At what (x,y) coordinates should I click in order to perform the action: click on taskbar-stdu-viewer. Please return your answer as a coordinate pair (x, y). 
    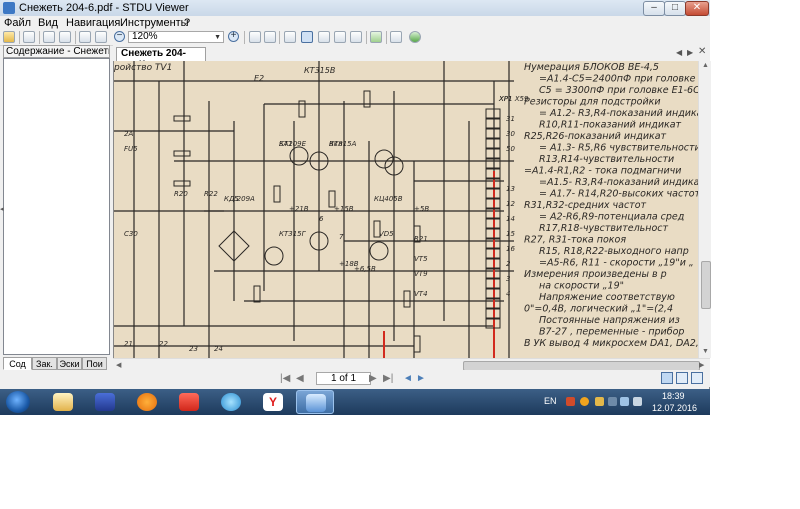
    Looking at the image, I should click on (315, 402).